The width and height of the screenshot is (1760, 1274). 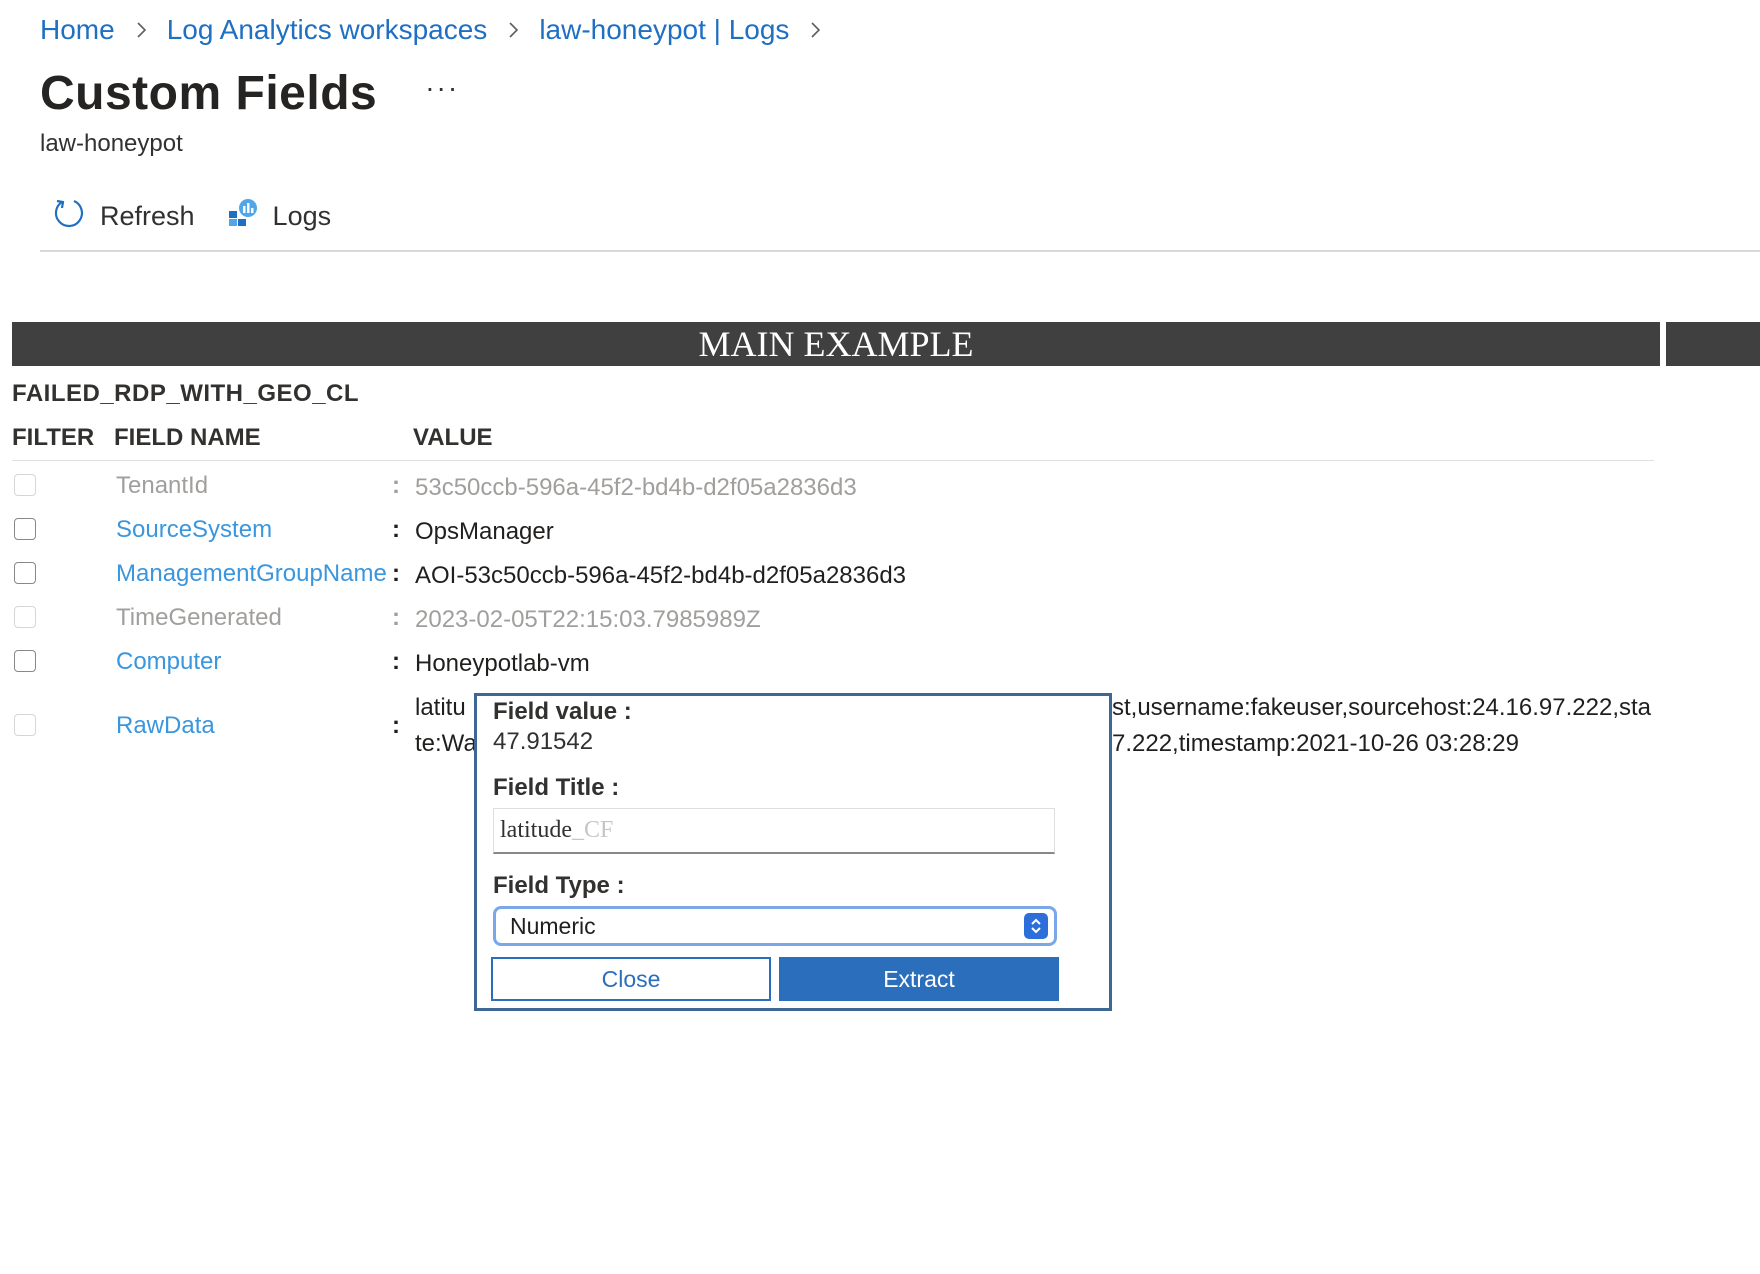 I want to click on breadcrumb-log-analytics-workspaces: Log Analytics workspaces, so click(x=327, y=30).